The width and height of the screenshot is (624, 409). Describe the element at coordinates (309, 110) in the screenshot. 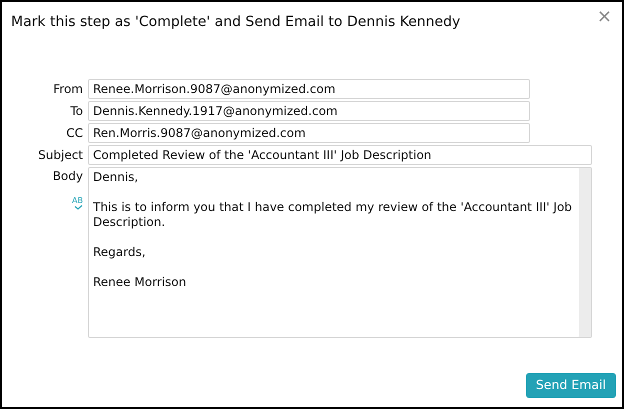

I see `text-field: Dennis.Kennedy.1917@anonymized.com` at that location.